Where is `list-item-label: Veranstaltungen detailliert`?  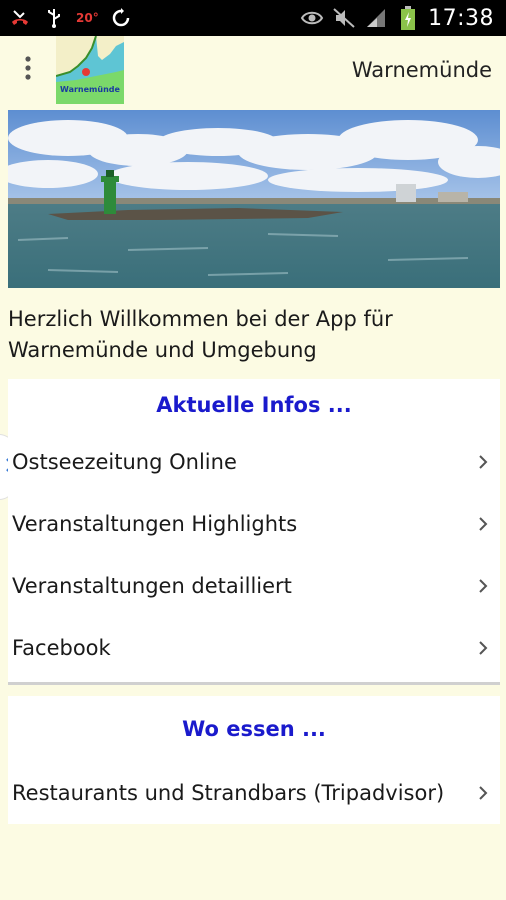
list-item-label: Veranstaltungen detailliert is located at coordinates (152, 586).